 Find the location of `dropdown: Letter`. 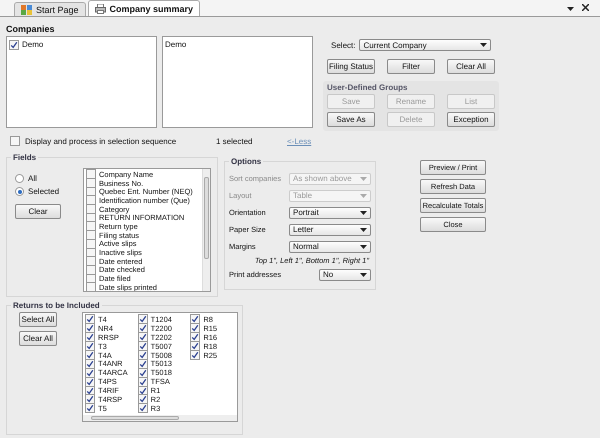

dropdown: Letter is located at coordinates (330, 230).